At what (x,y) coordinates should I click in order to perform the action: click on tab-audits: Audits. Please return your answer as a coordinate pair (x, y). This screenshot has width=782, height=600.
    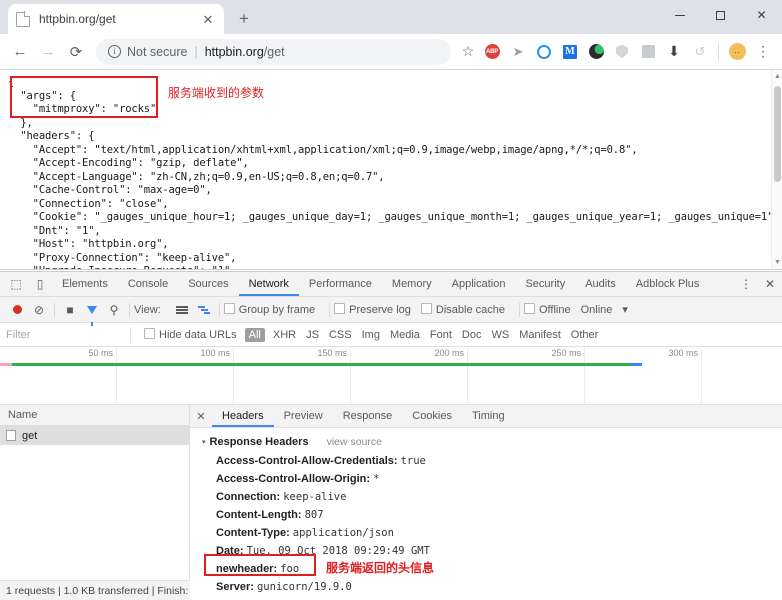
    Looking at the image, I should click on (600, 284).